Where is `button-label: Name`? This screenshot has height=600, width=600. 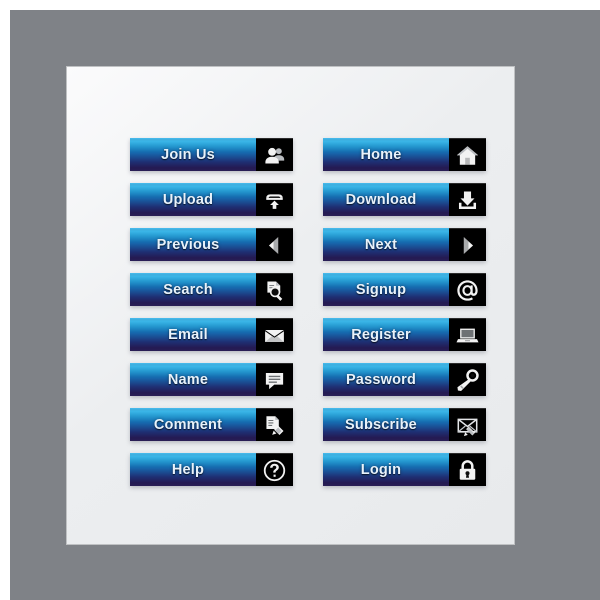
button-label: Name is located at coordinates (188, 380).